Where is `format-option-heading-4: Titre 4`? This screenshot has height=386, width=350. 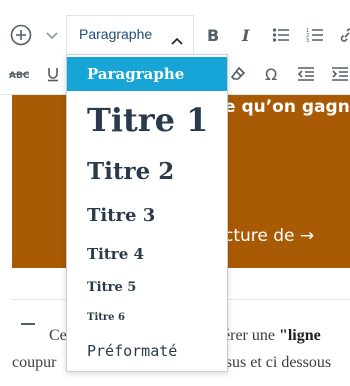
format-option-heading-4: Titre 4 is located at coordinates (147, 256).